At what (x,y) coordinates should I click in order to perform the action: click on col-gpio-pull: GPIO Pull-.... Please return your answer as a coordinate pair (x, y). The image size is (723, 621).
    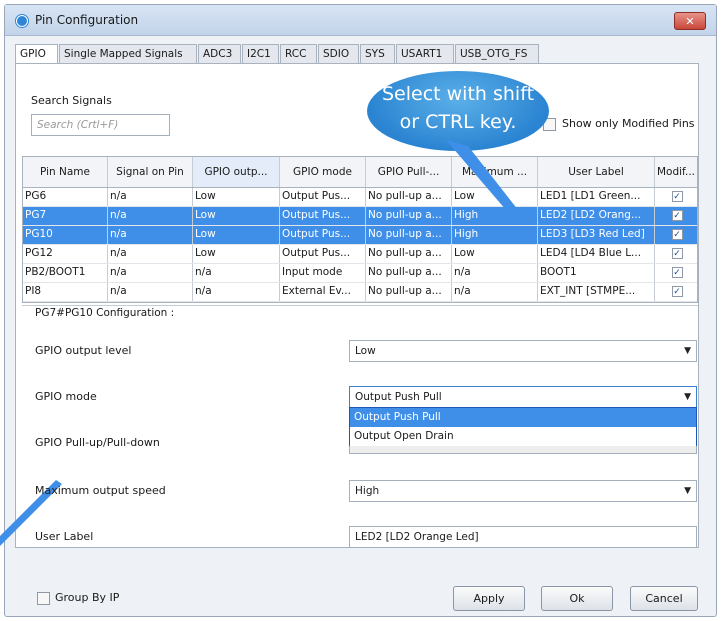
    Looking at the image, I should click on (409, 172).